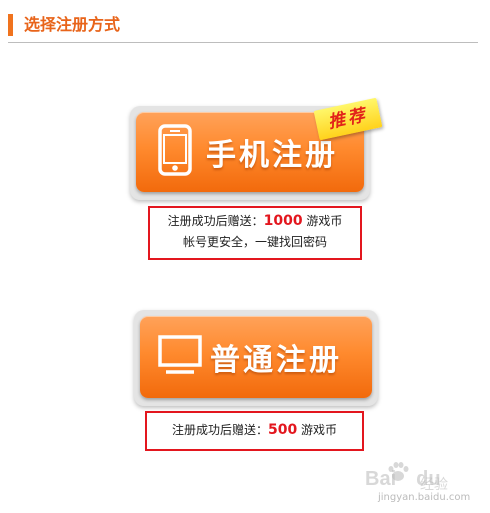  Describe the element at coordinates (348, 119) in the screenshot. I see `recommended-badge: 推荐` at that location.